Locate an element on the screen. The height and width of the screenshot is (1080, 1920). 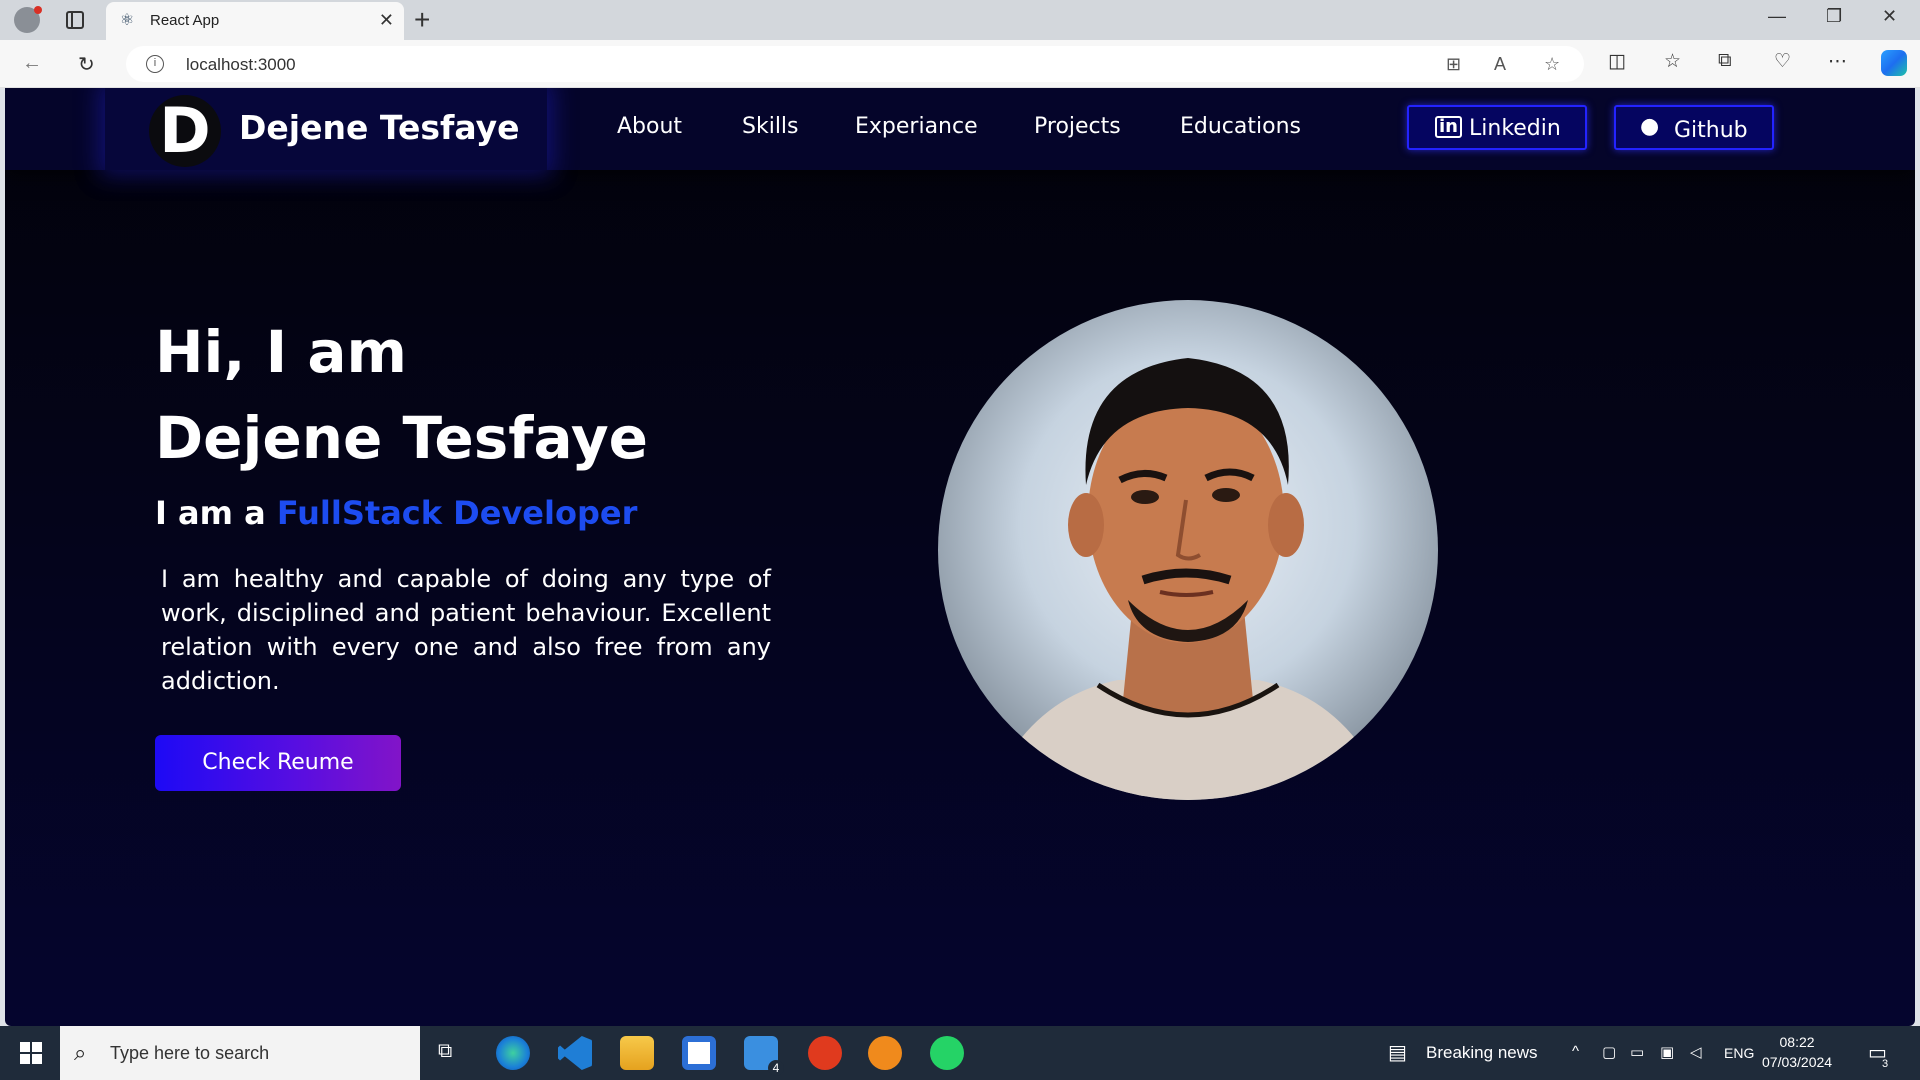
taskbar-search-placeholder: Type here to search is located at coordinates (190, 1053).